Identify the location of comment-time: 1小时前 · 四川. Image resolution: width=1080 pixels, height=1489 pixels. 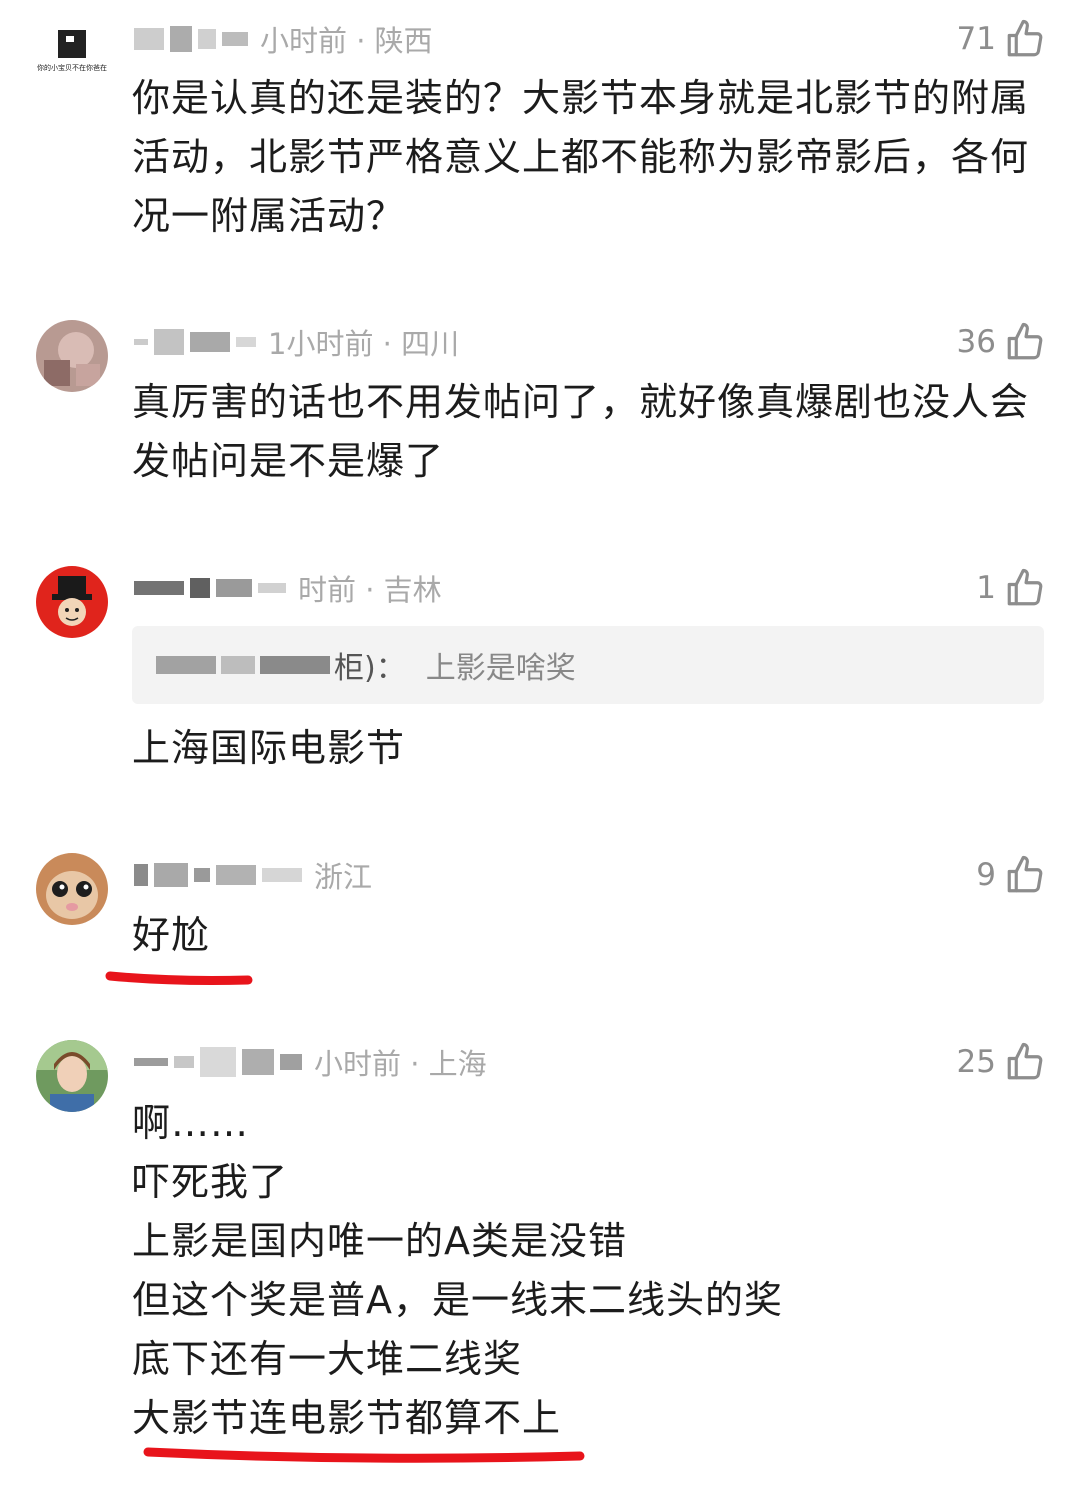
(364, 344).